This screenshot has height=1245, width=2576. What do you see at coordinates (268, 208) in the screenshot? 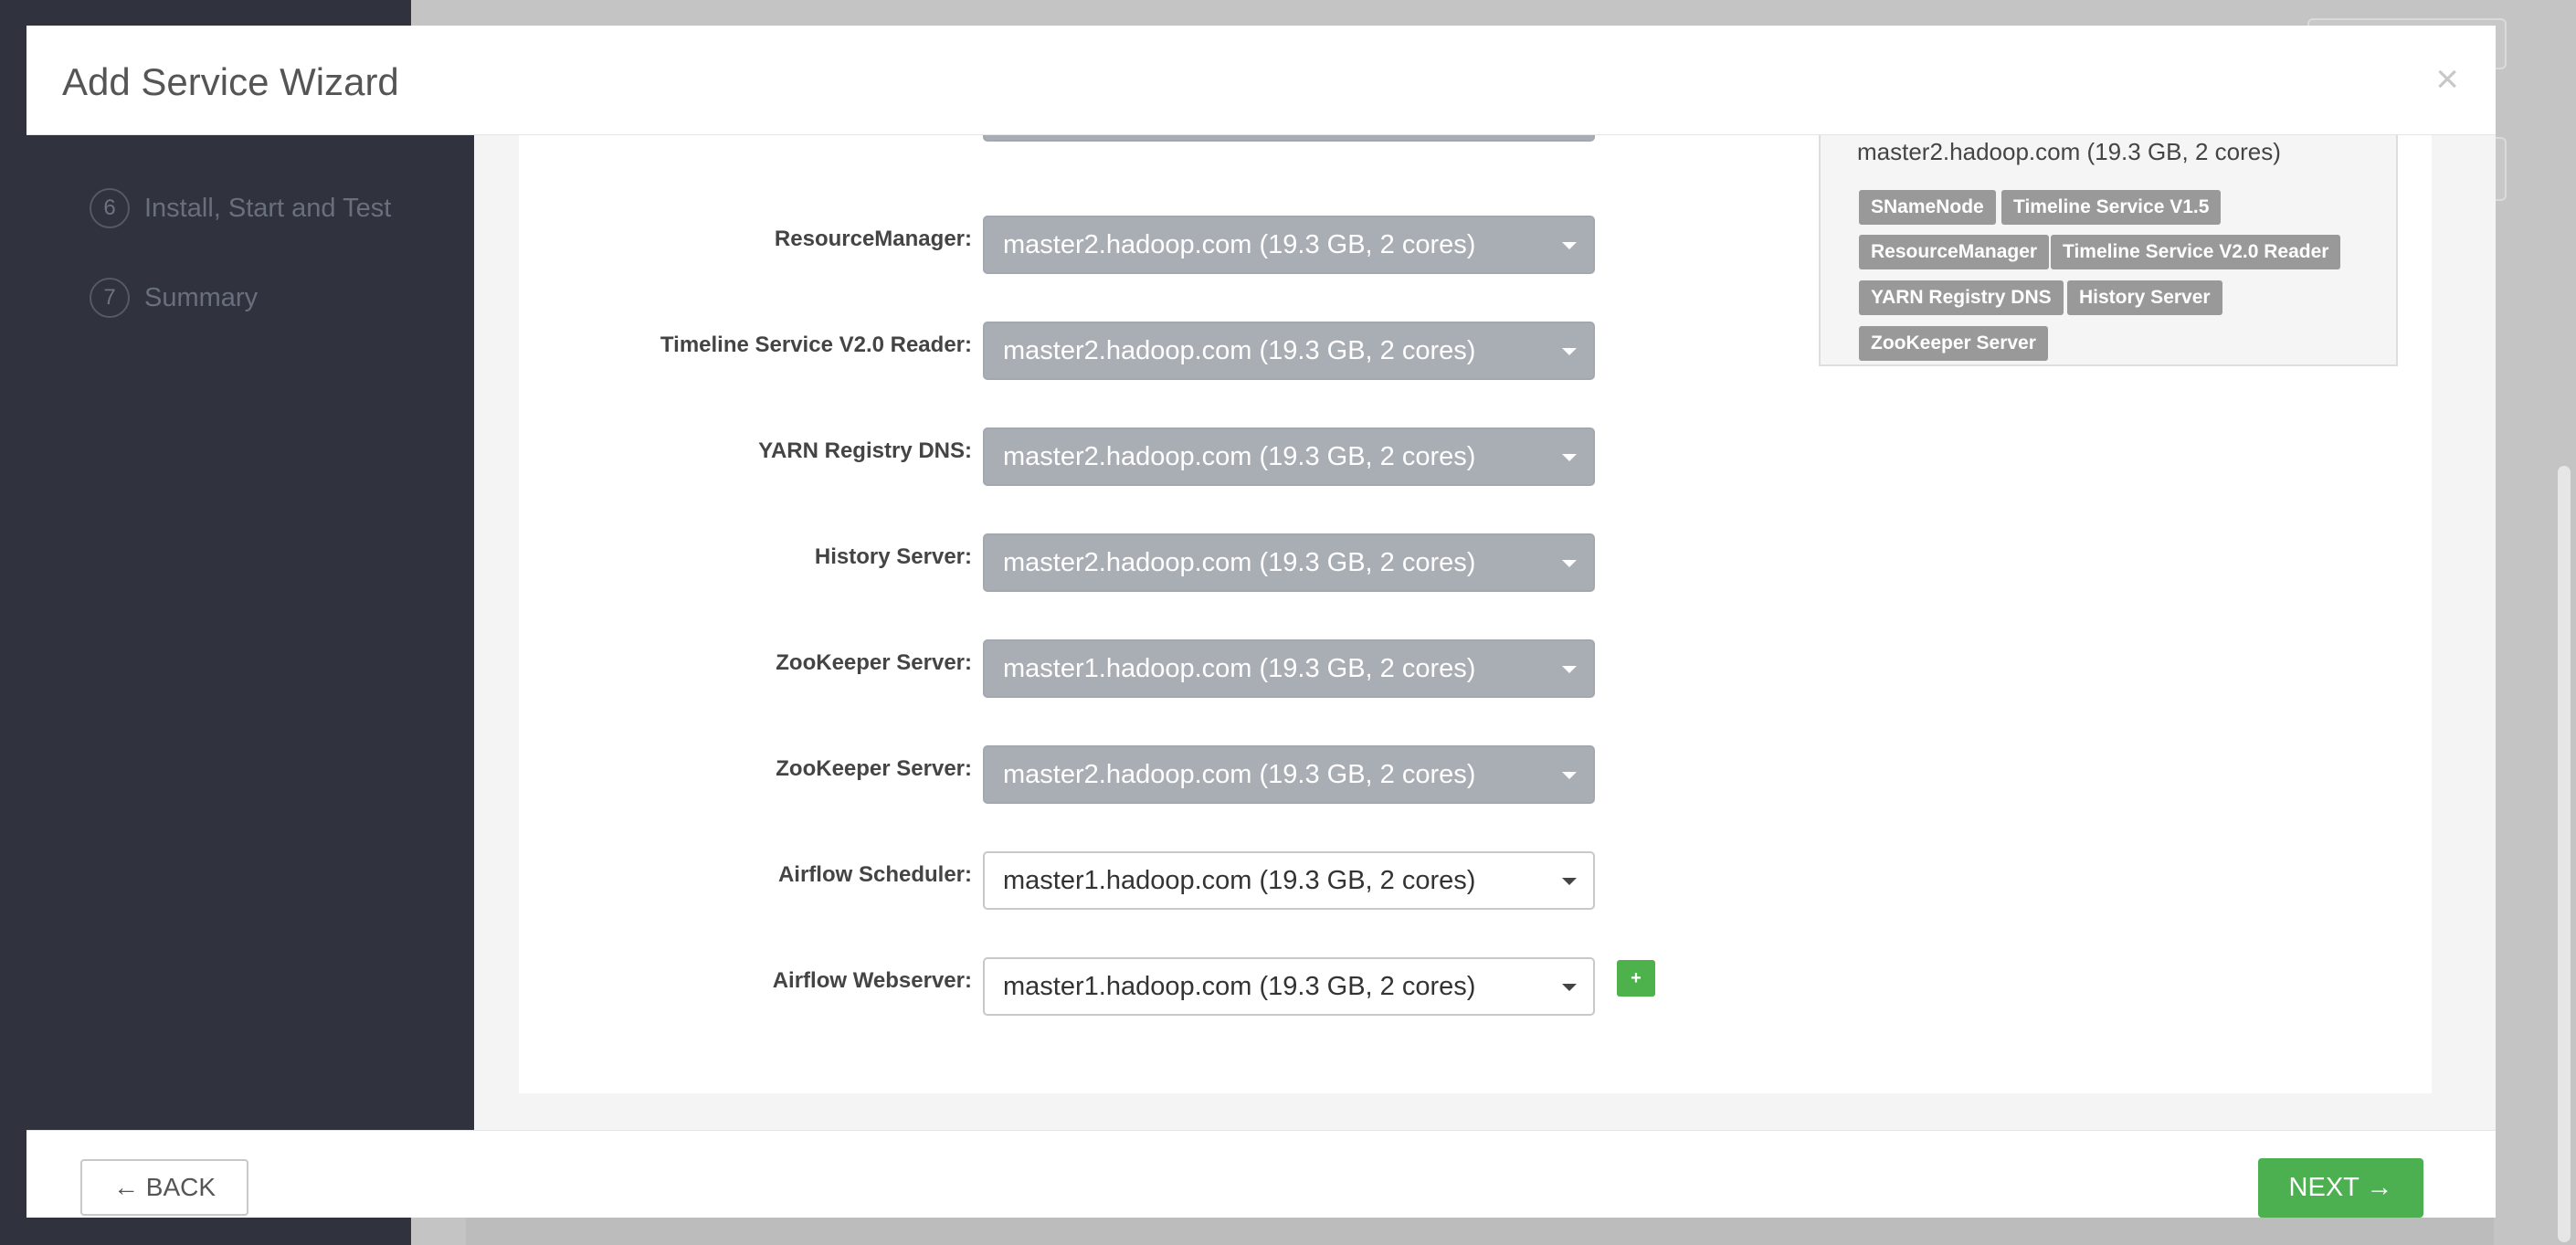
I see `step-label: Install, Start and Test` at bounding box center [268, 208].